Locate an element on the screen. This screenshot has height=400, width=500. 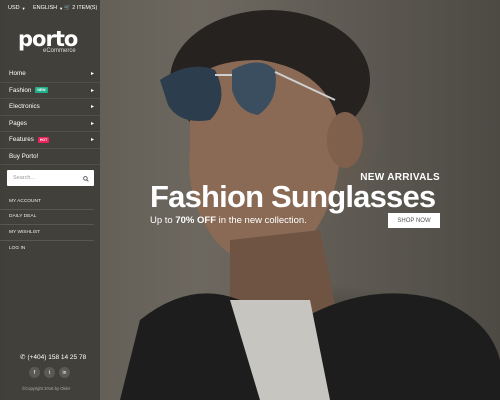
nav-item-label: Buy Porto! is located at coordinates (24, 156).